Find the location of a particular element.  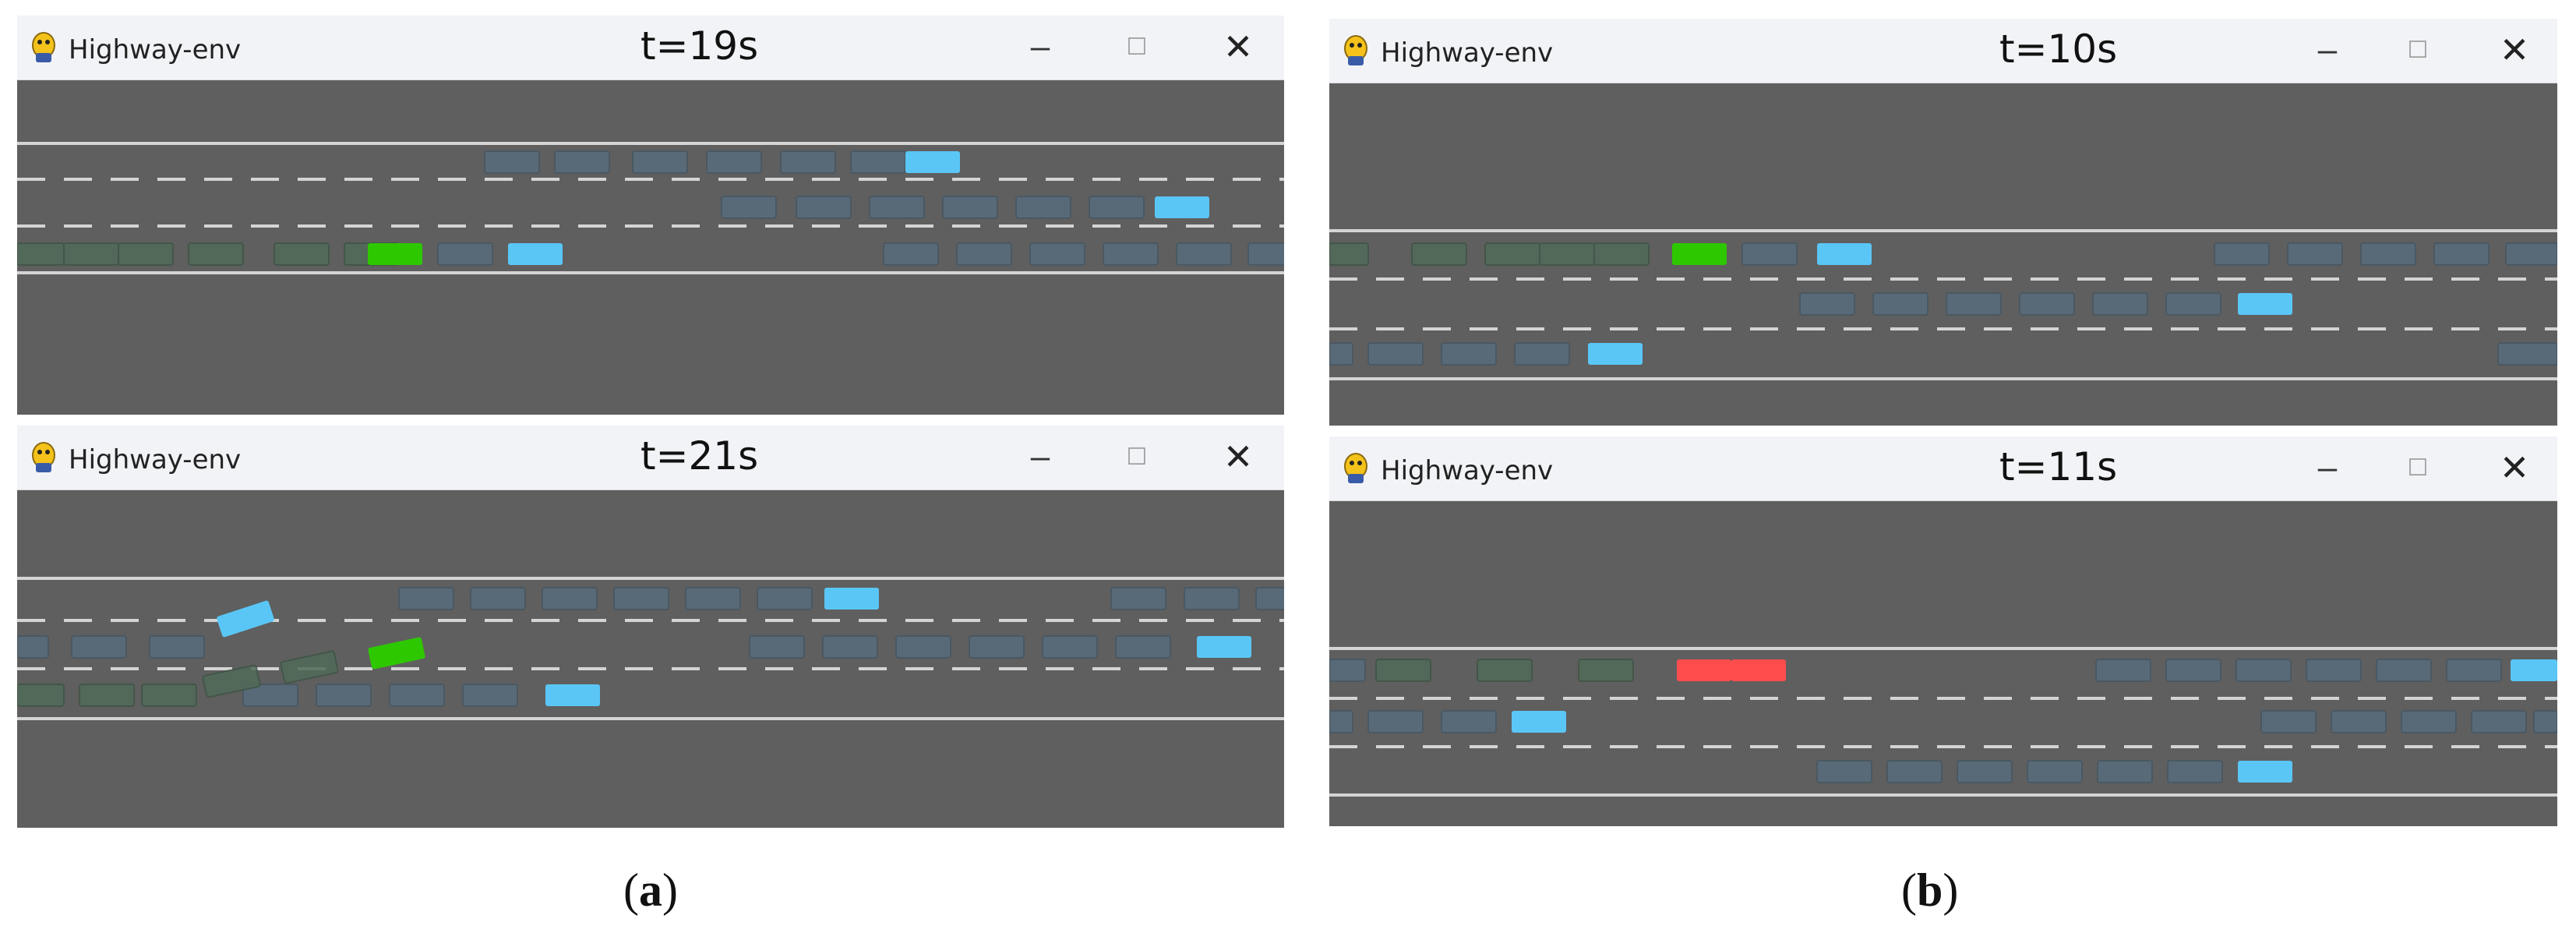

title-bar: Highway-env t=19s – ☐ ✕ is located at coordinates (650, 48).